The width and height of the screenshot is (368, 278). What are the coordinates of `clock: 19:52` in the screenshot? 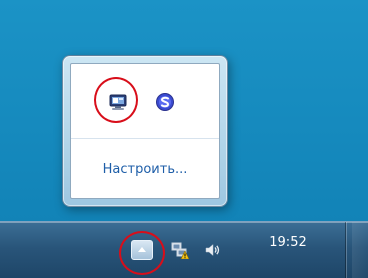 It's located at (288, 250).